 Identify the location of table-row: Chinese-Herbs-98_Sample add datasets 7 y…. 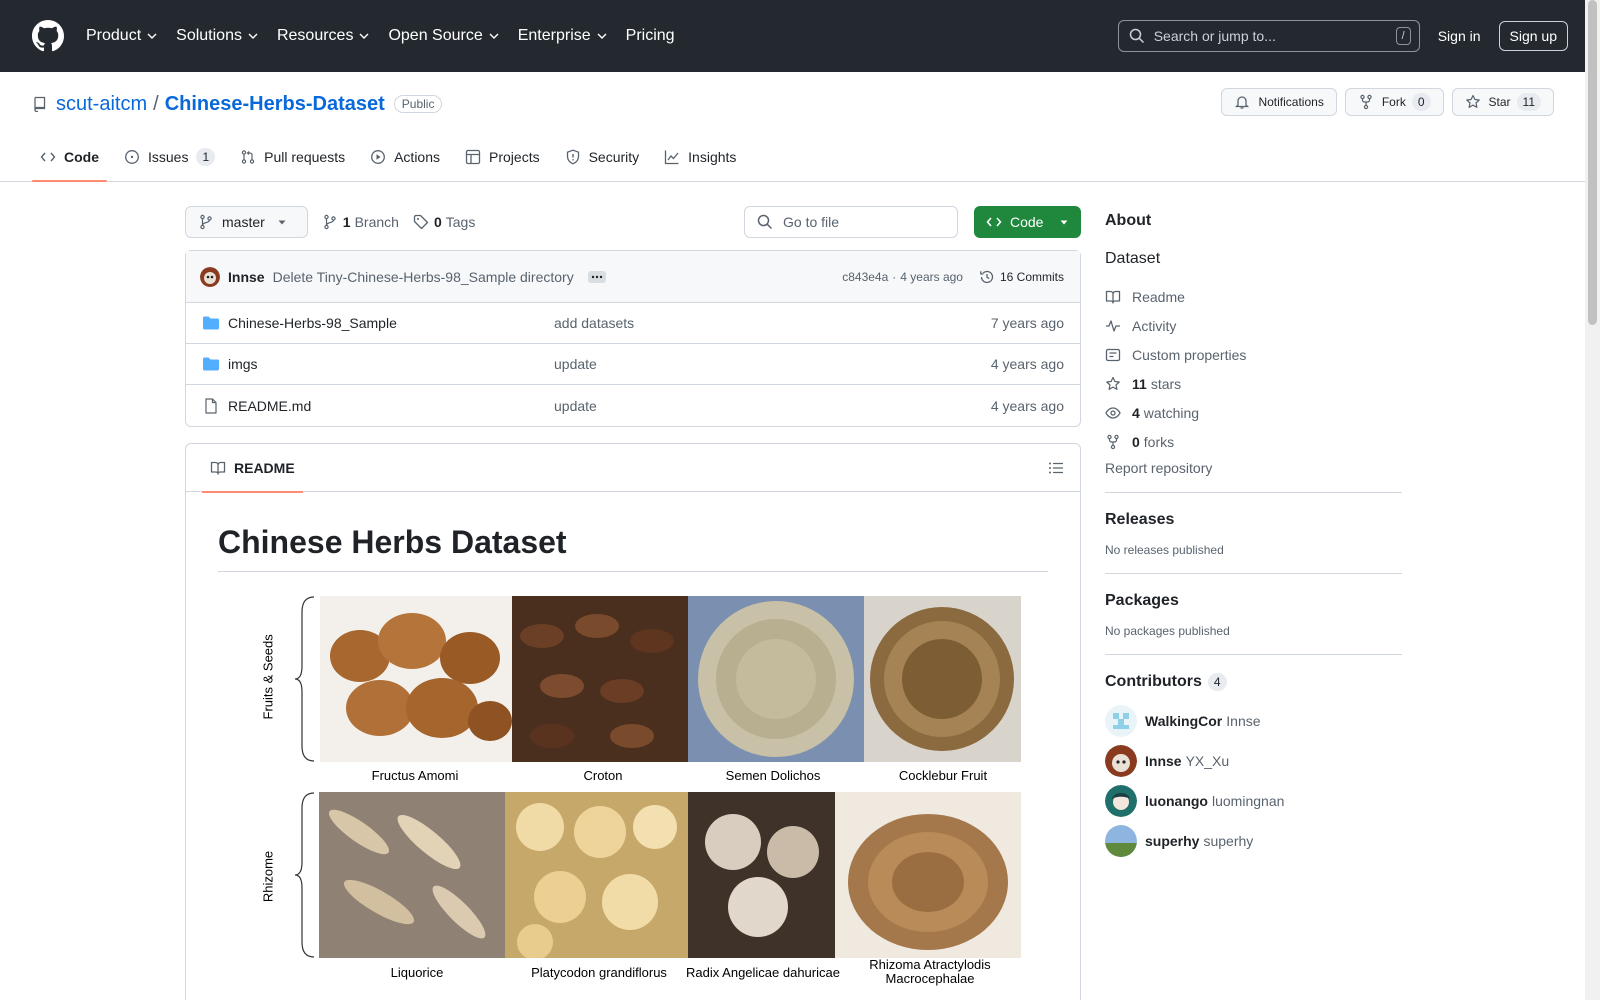
(633, 323).